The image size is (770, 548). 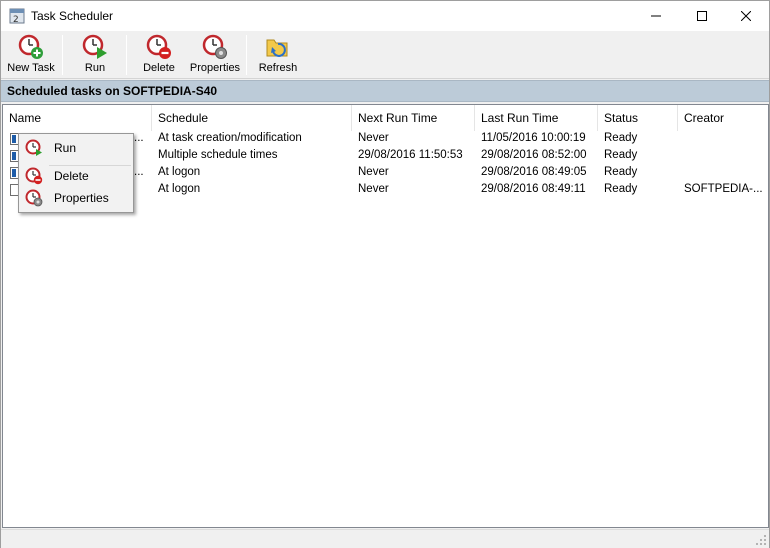 I want to click on refresh-label: Refresh, so click(x=278, y=68).